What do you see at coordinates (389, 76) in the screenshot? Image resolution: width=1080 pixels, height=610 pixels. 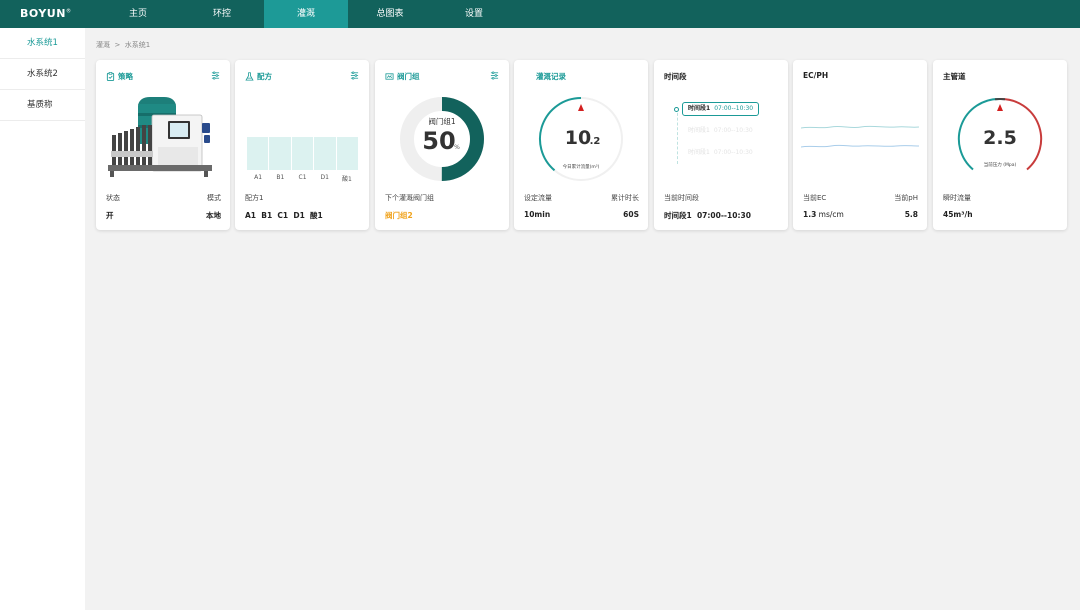 I see `valve-icon` at bounding box center [389, 76].